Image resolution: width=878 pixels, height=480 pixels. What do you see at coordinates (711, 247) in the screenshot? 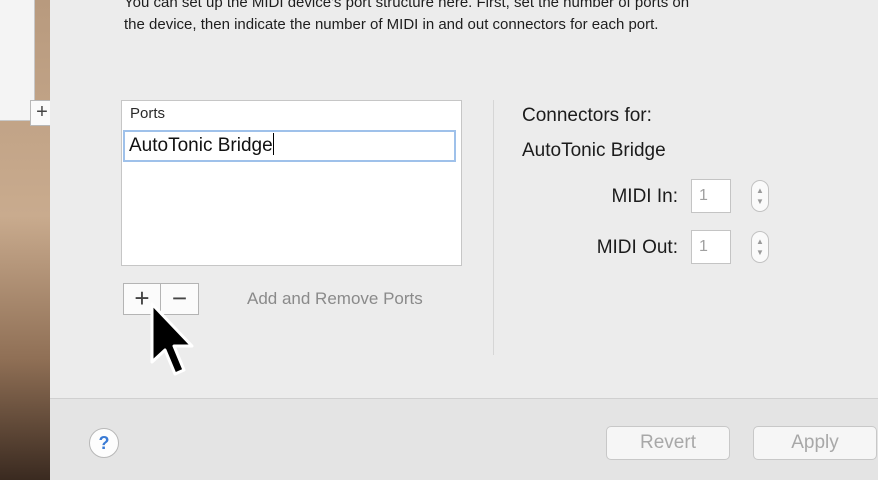
I see `midi-out-field: 1` at bounding box center [711, 247].